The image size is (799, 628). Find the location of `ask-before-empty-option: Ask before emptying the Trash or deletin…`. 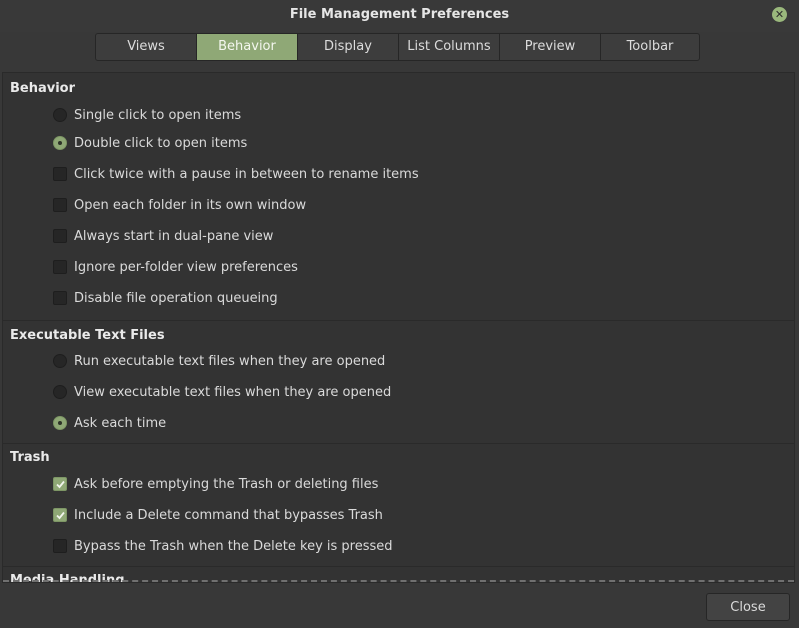

ask-before-empty-option: Ask before emptying the Trash or deletin… is located at coordinates (215, 484).